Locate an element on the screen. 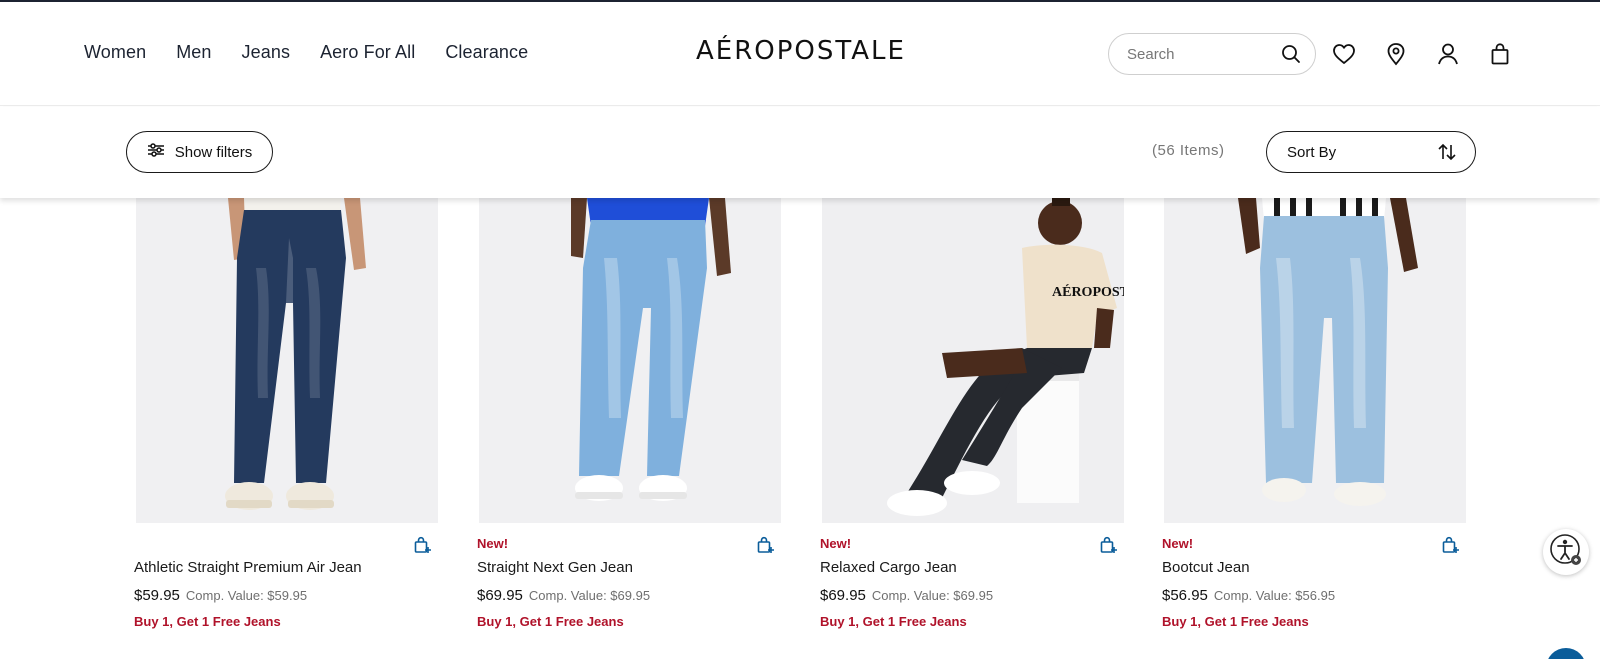 The height and width of the screenshot is (659, 1600). accessibility-button is located at coordinates (1566, 552).